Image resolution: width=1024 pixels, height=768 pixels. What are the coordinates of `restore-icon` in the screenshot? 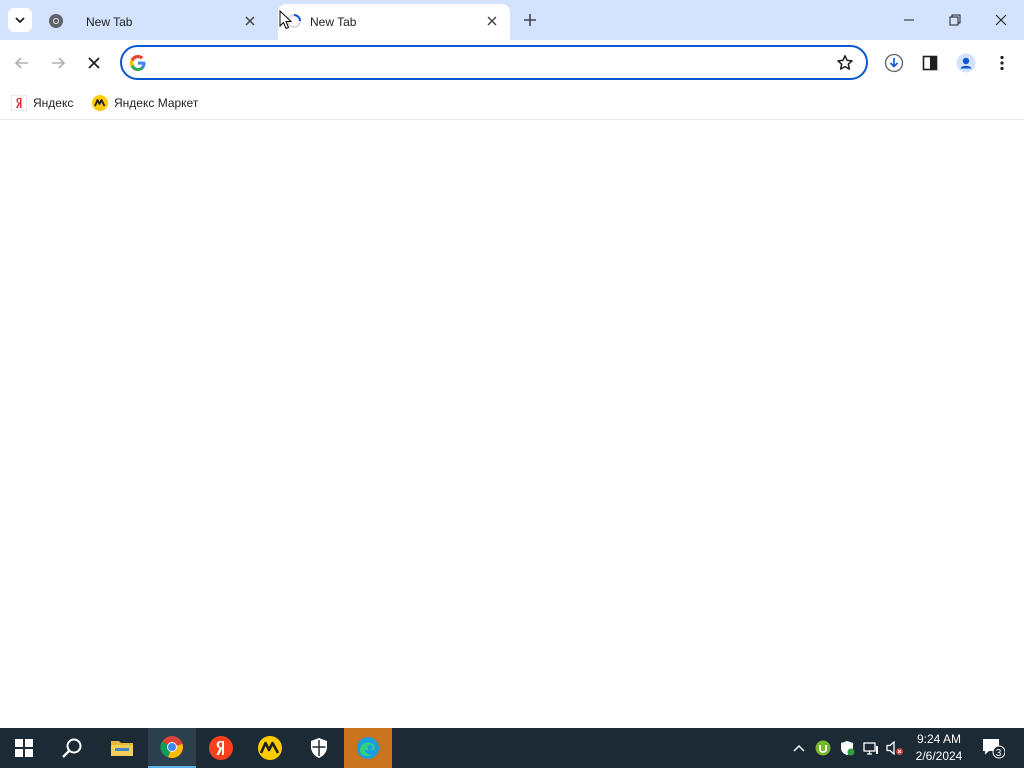 It's located at (955, 20).